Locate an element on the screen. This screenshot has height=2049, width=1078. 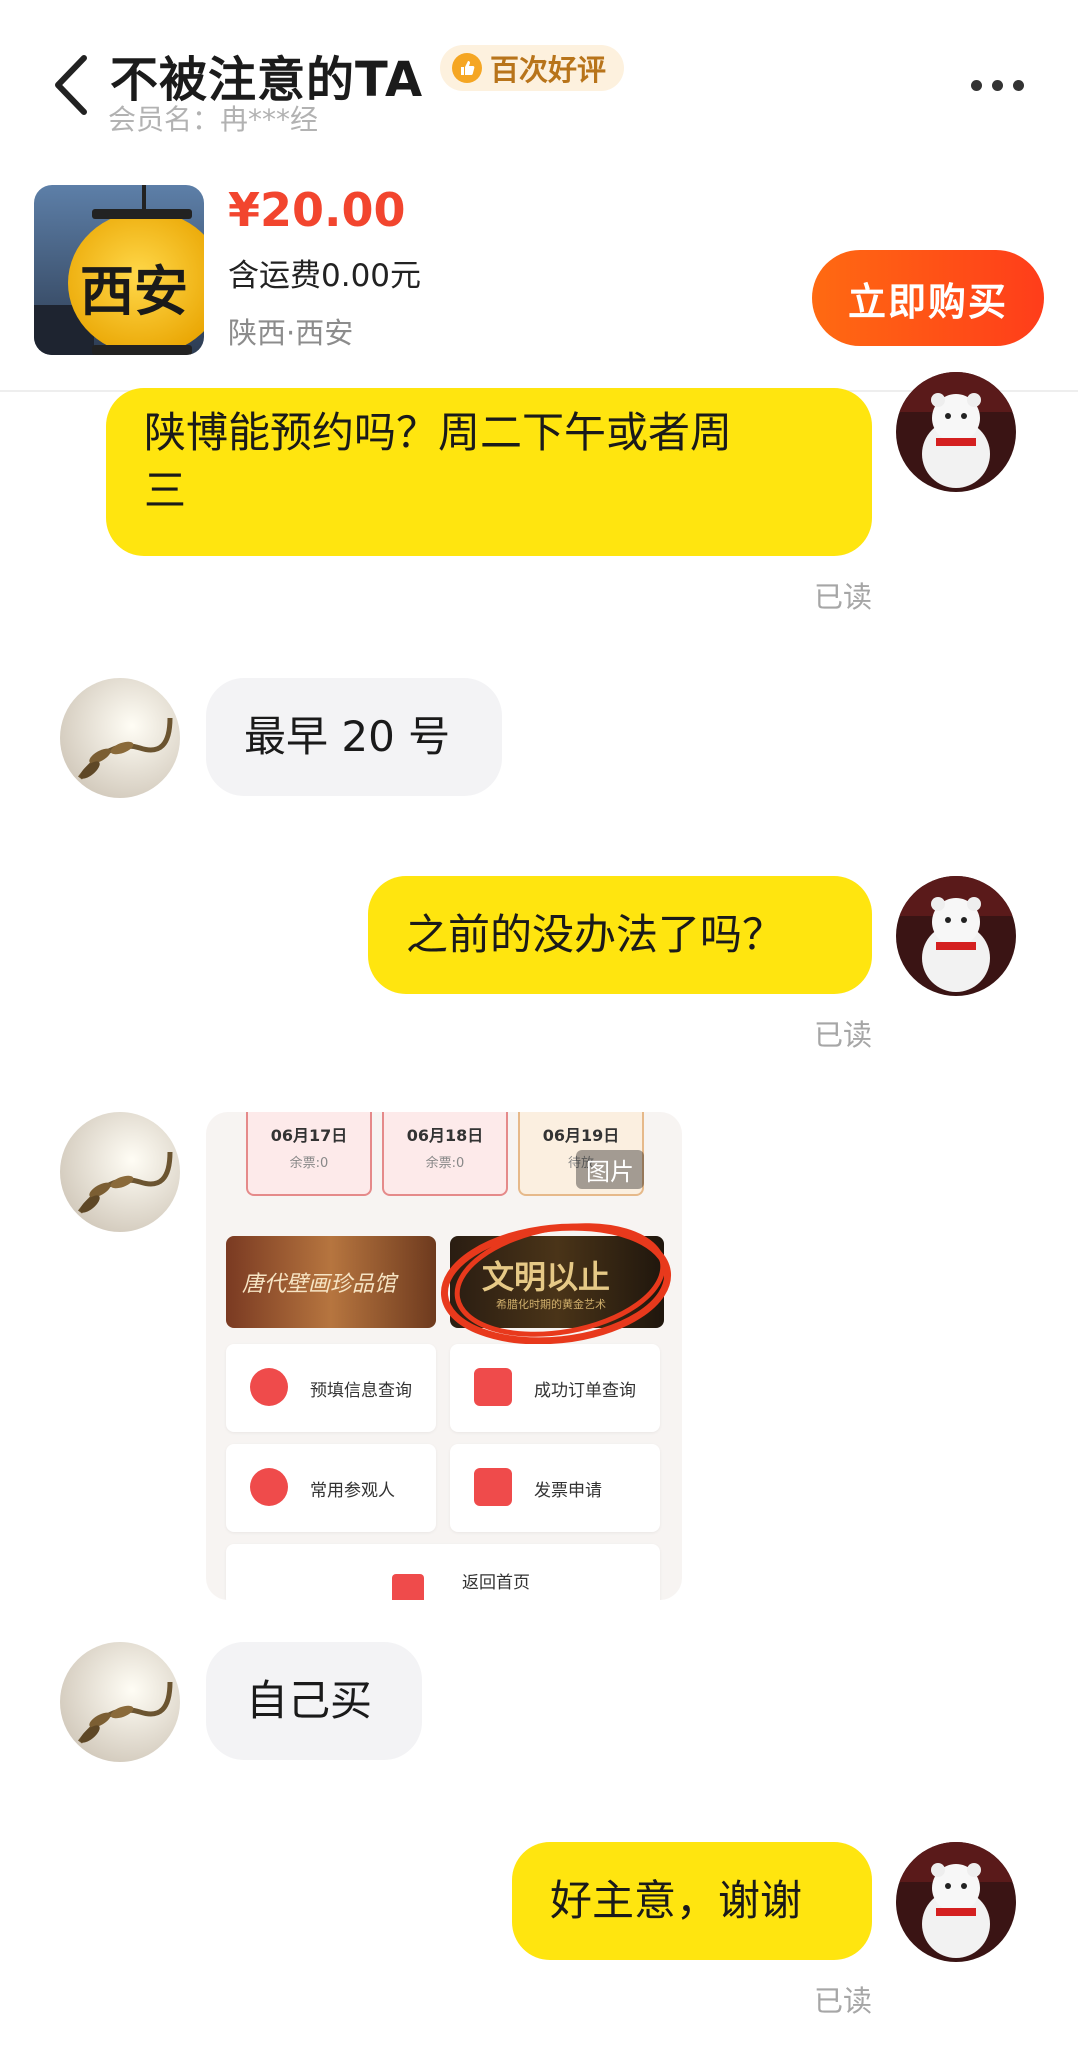
date-label: 06月17日 is located at coordinates (309, 1135).